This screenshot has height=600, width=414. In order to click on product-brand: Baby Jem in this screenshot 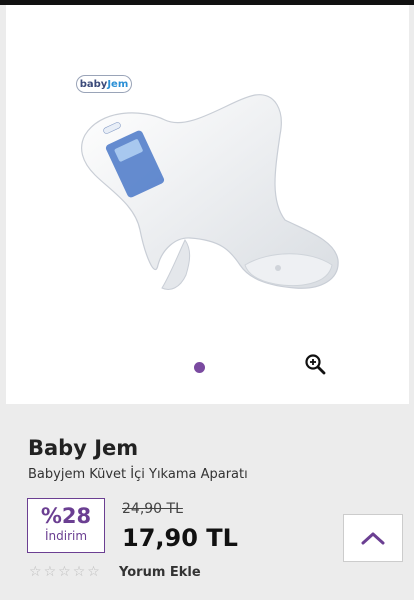, I will do `click(83, 448)`.